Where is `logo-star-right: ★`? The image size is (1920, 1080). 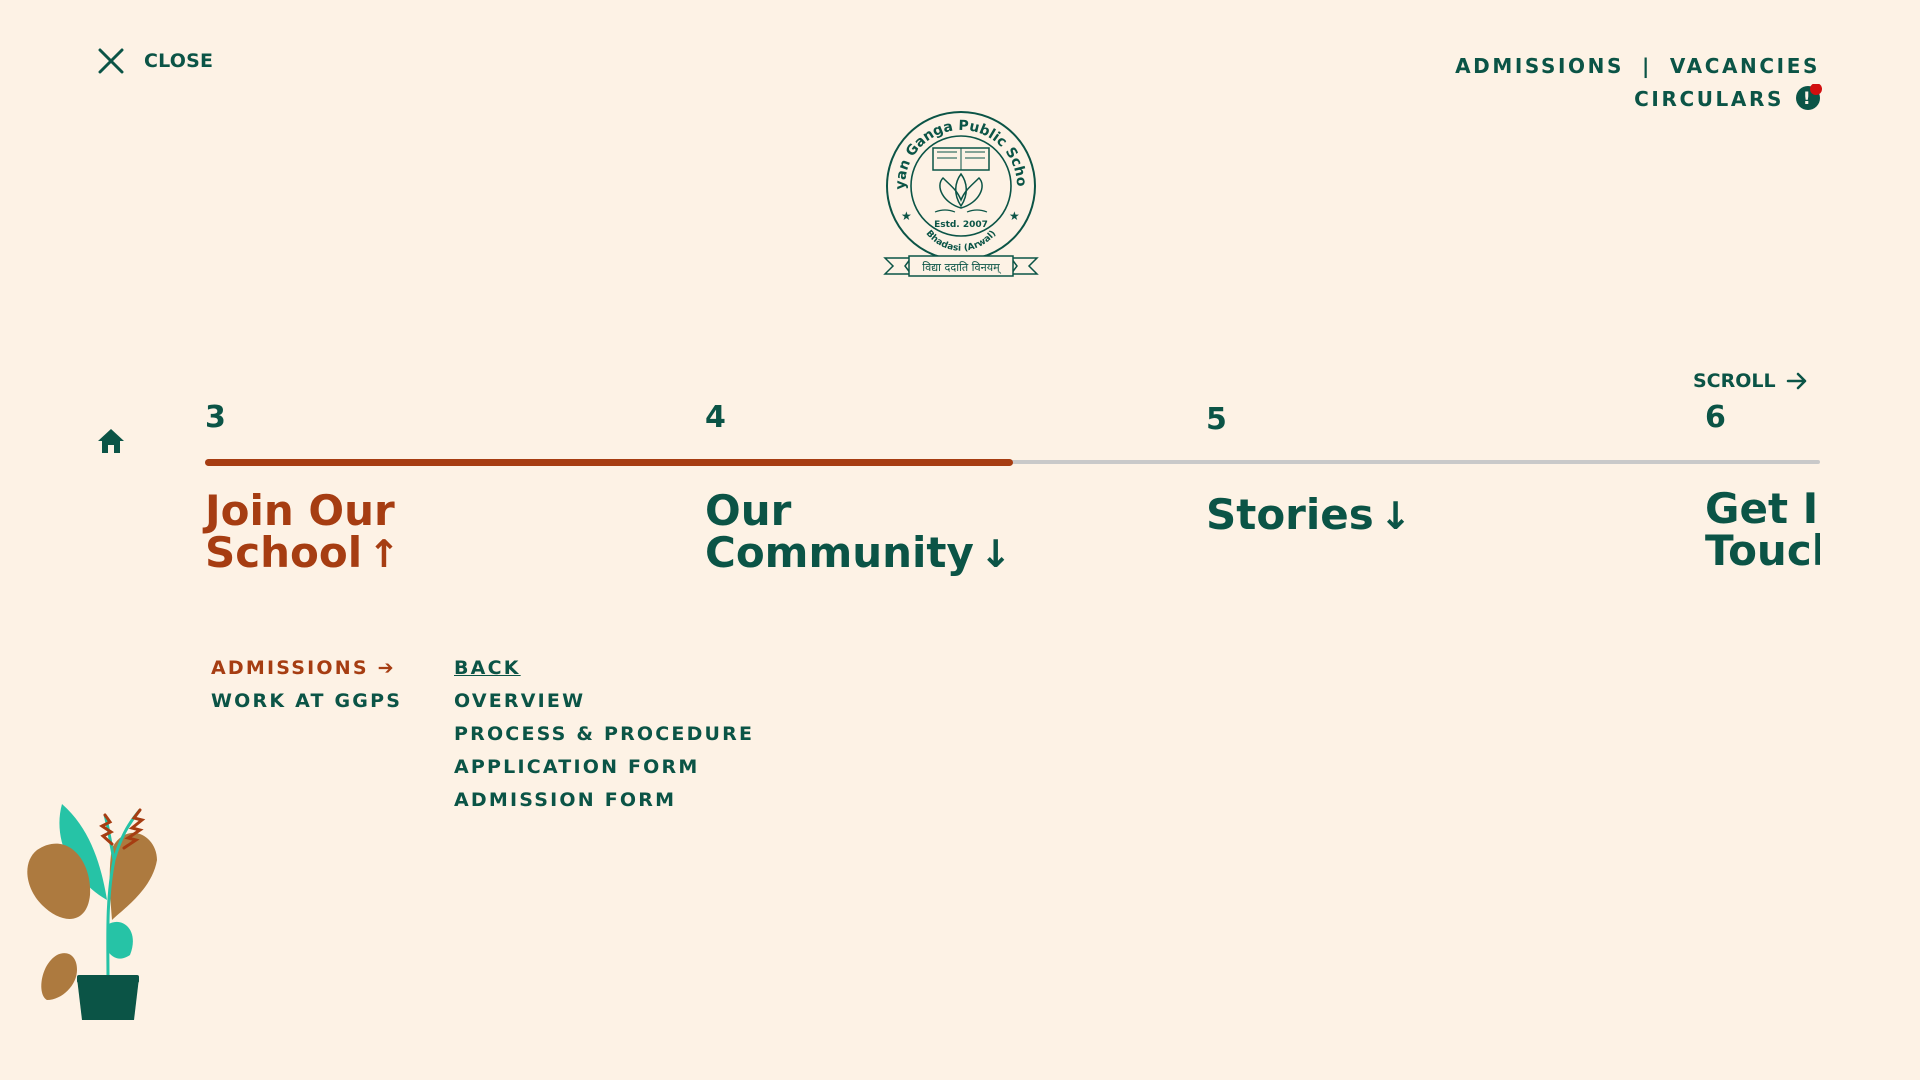
logo-star-right: ★ is located at coordinates (1014, 216).